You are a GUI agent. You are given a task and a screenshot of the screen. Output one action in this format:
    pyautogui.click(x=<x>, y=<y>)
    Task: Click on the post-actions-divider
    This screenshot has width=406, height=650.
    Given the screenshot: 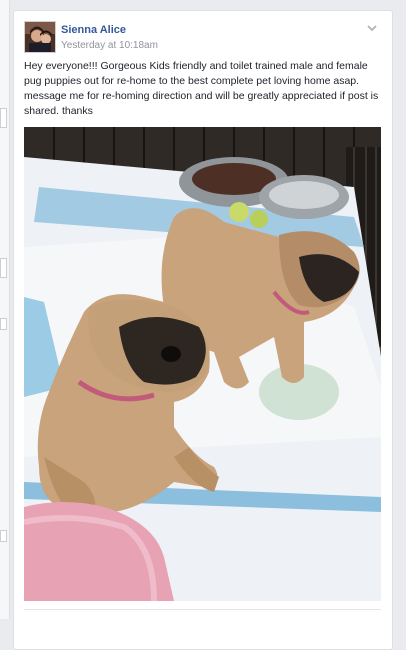 What is the action you would take?
    pyautogui.click(x=202, y=609)
    